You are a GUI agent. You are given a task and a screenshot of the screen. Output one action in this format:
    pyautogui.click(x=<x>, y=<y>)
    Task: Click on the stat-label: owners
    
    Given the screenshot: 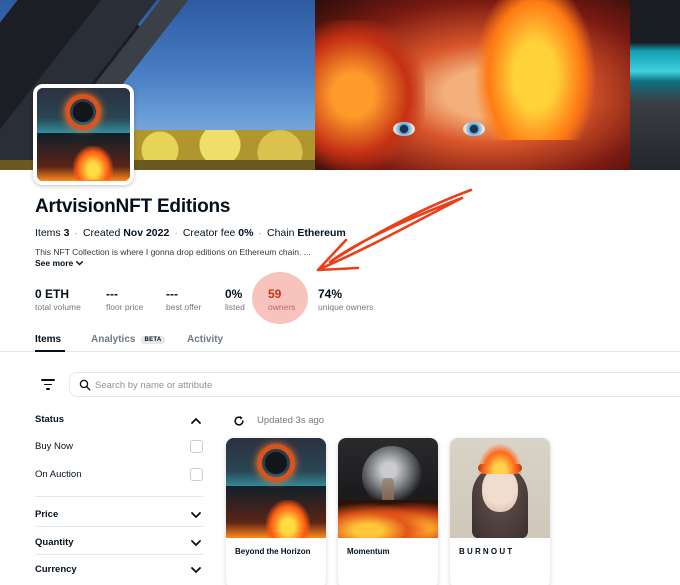 What is the action you would take?
    pyautogui.click(x=282, y=307)
    